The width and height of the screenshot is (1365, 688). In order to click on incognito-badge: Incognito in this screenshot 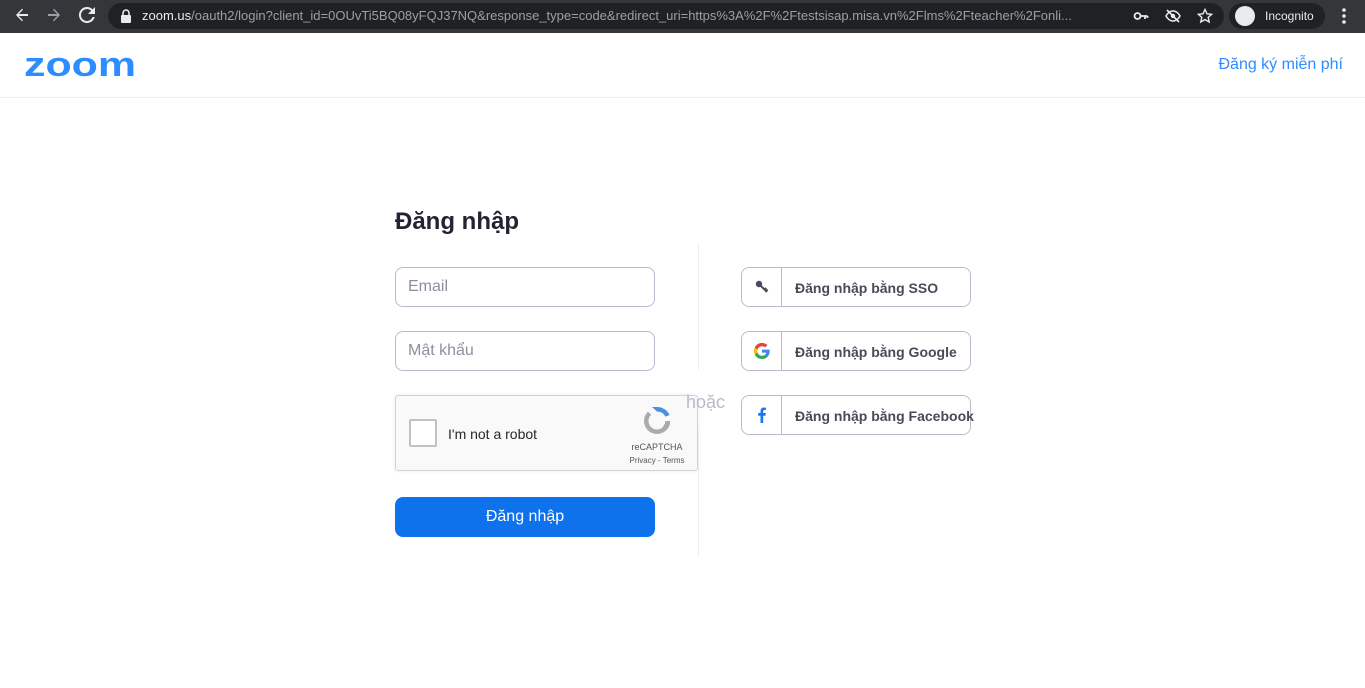, I will do `click(1277, 16)`.